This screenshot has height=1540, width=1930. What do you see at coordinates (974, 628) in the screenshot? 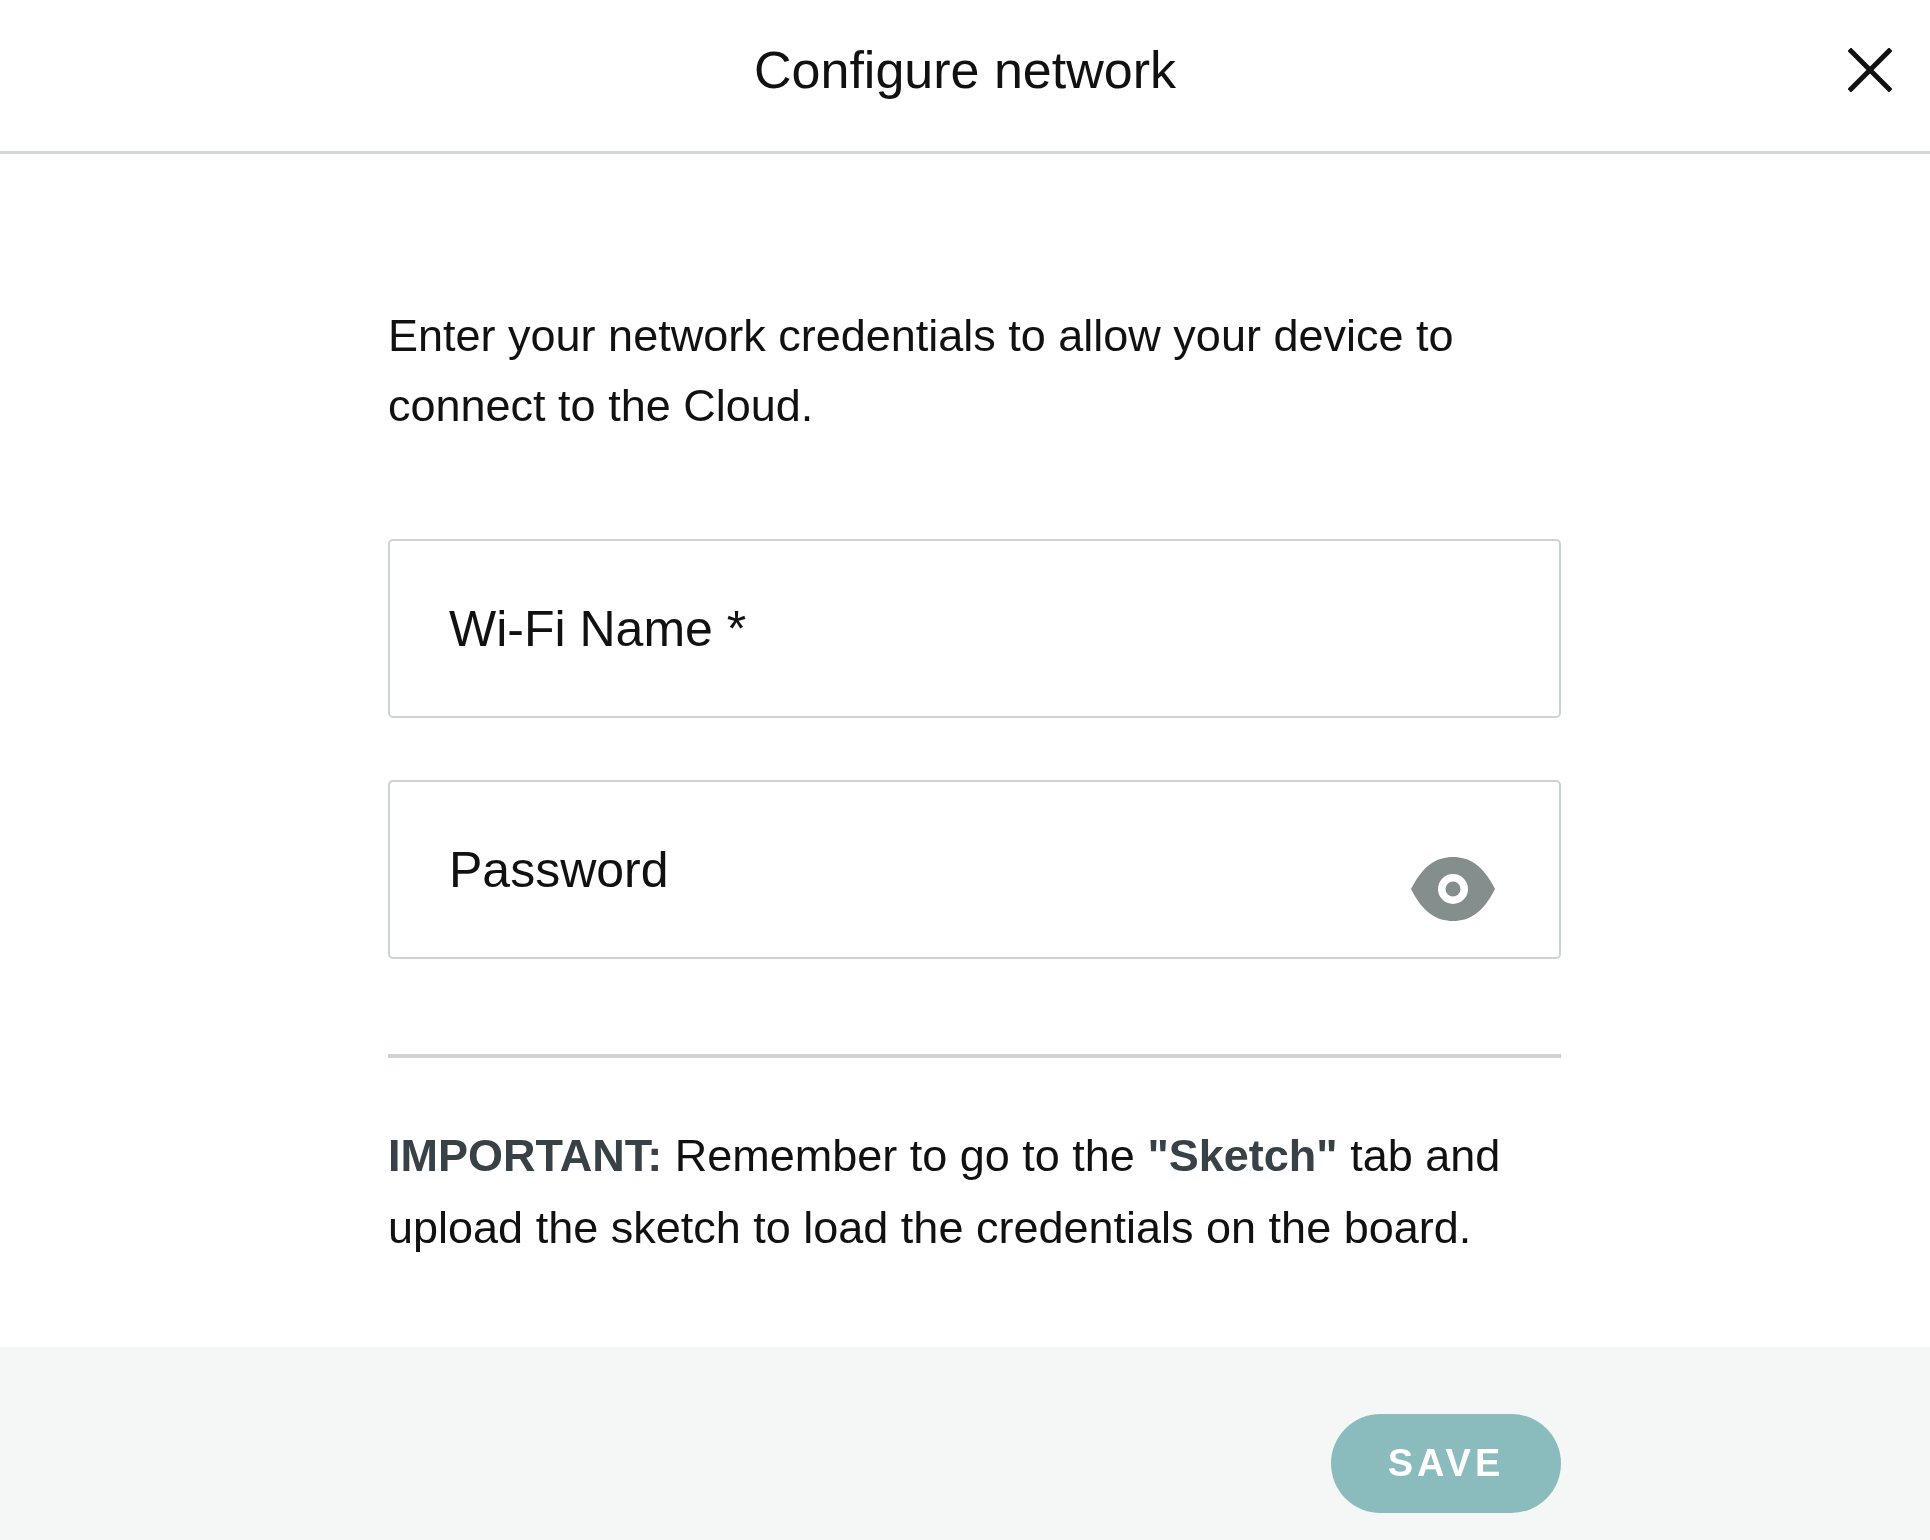
I see `wifi-name-field: Wi-Fi Name *` at bounding box center [974, 628].